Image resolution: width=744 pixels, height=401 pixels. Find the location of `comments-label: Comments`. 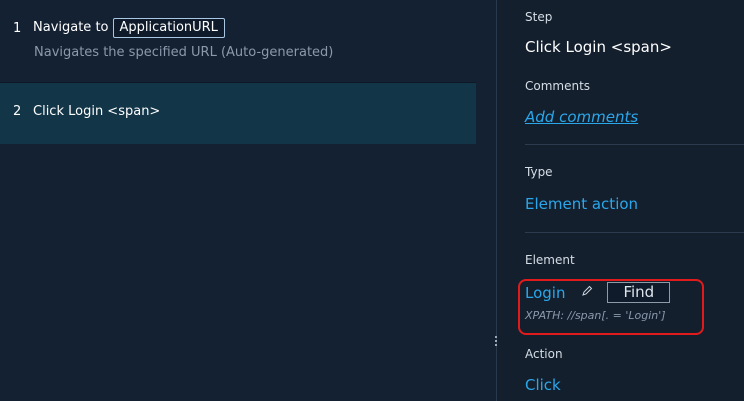

comments-label: Comments is located at coordinates (558, 86).